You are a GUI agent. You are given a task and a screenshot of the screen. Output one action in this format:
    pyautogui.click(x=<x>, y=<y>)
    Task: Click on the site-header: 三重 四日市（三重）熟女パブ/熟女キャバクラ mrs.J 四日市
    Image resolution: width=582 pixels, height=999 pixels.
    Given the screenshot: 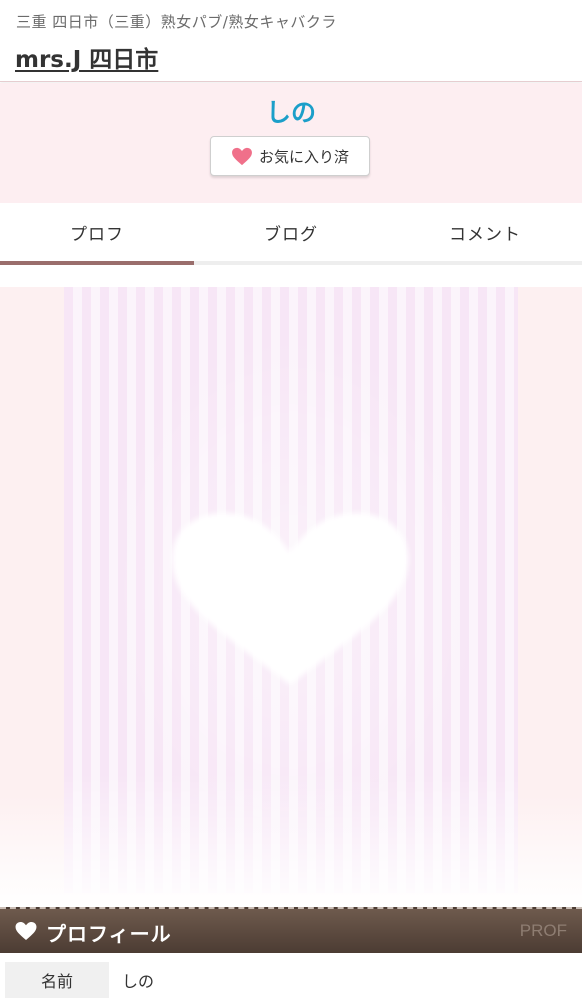 What is the action you would take?
    pyautogui.click(x=291, y=41)
    